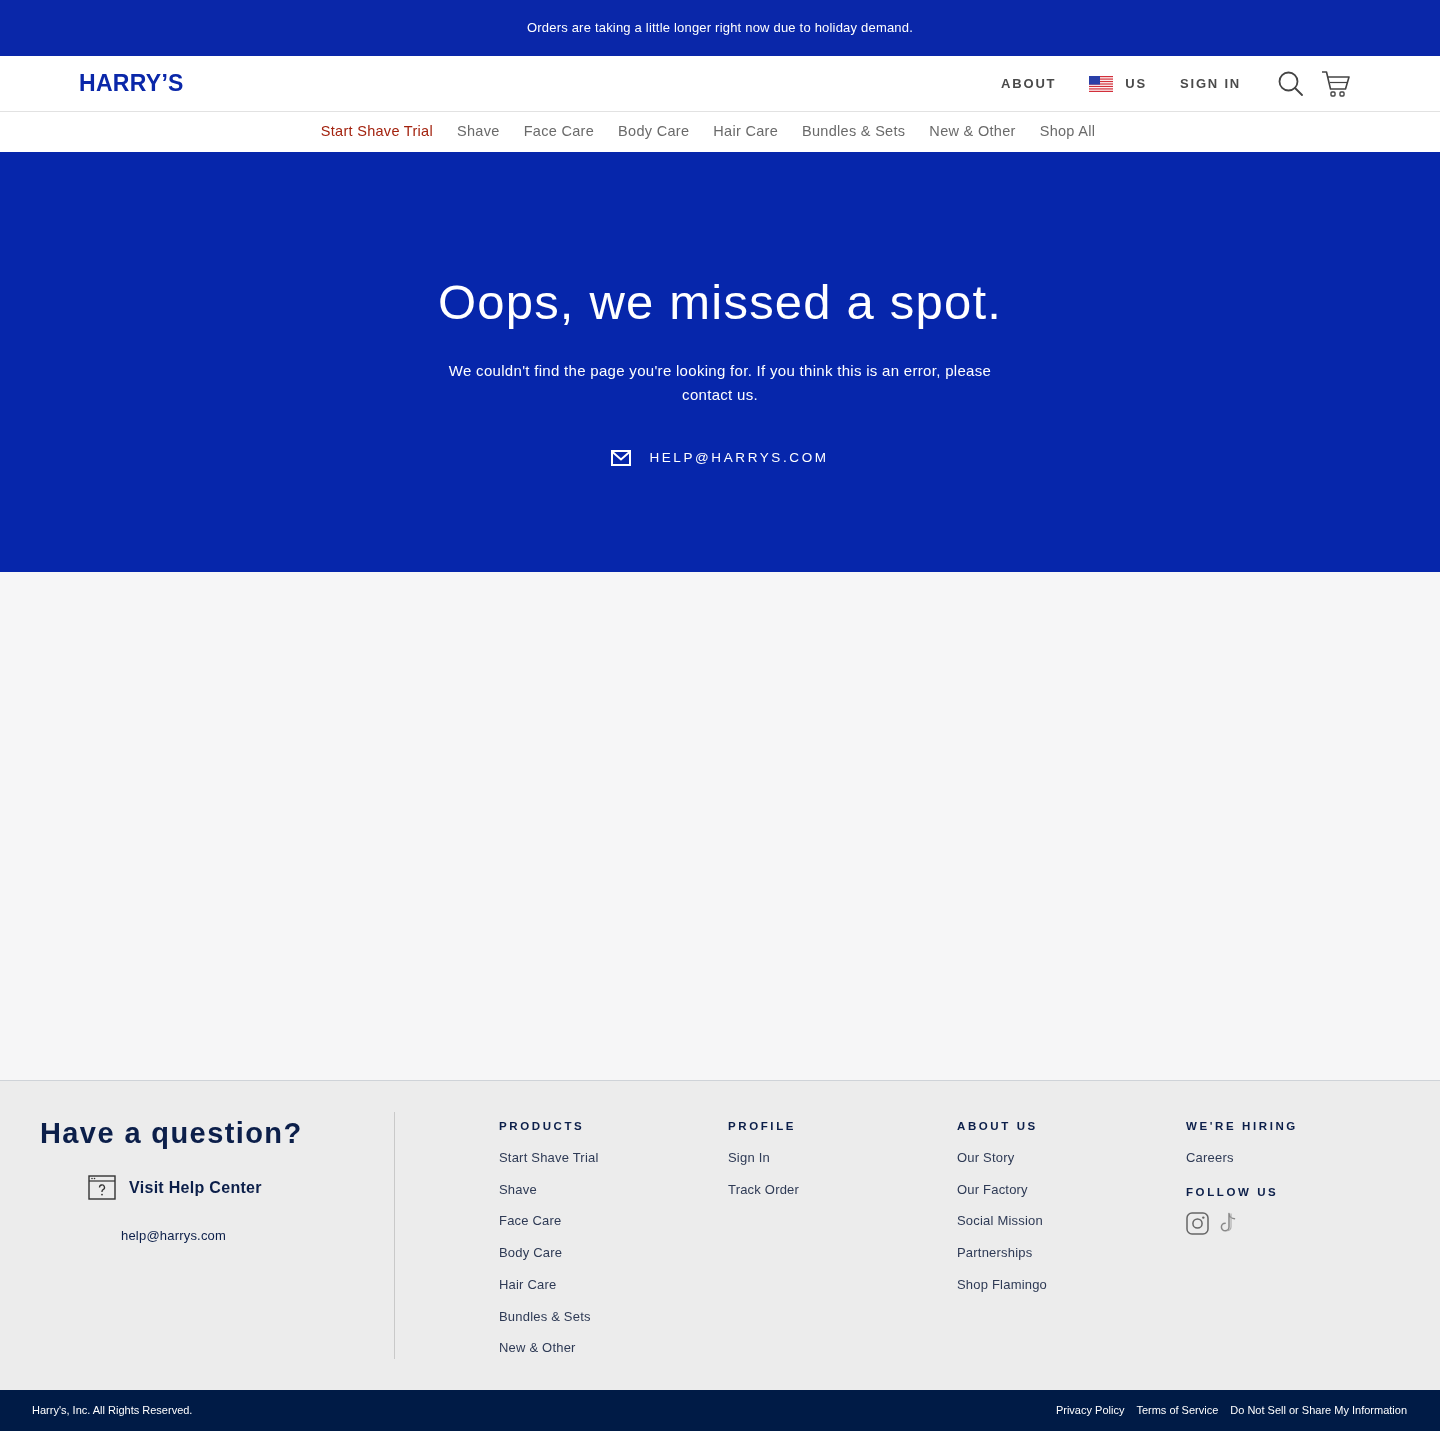  I want to click on legal-link: Do Not Sell or Share My Information, so click(1318, 1410).